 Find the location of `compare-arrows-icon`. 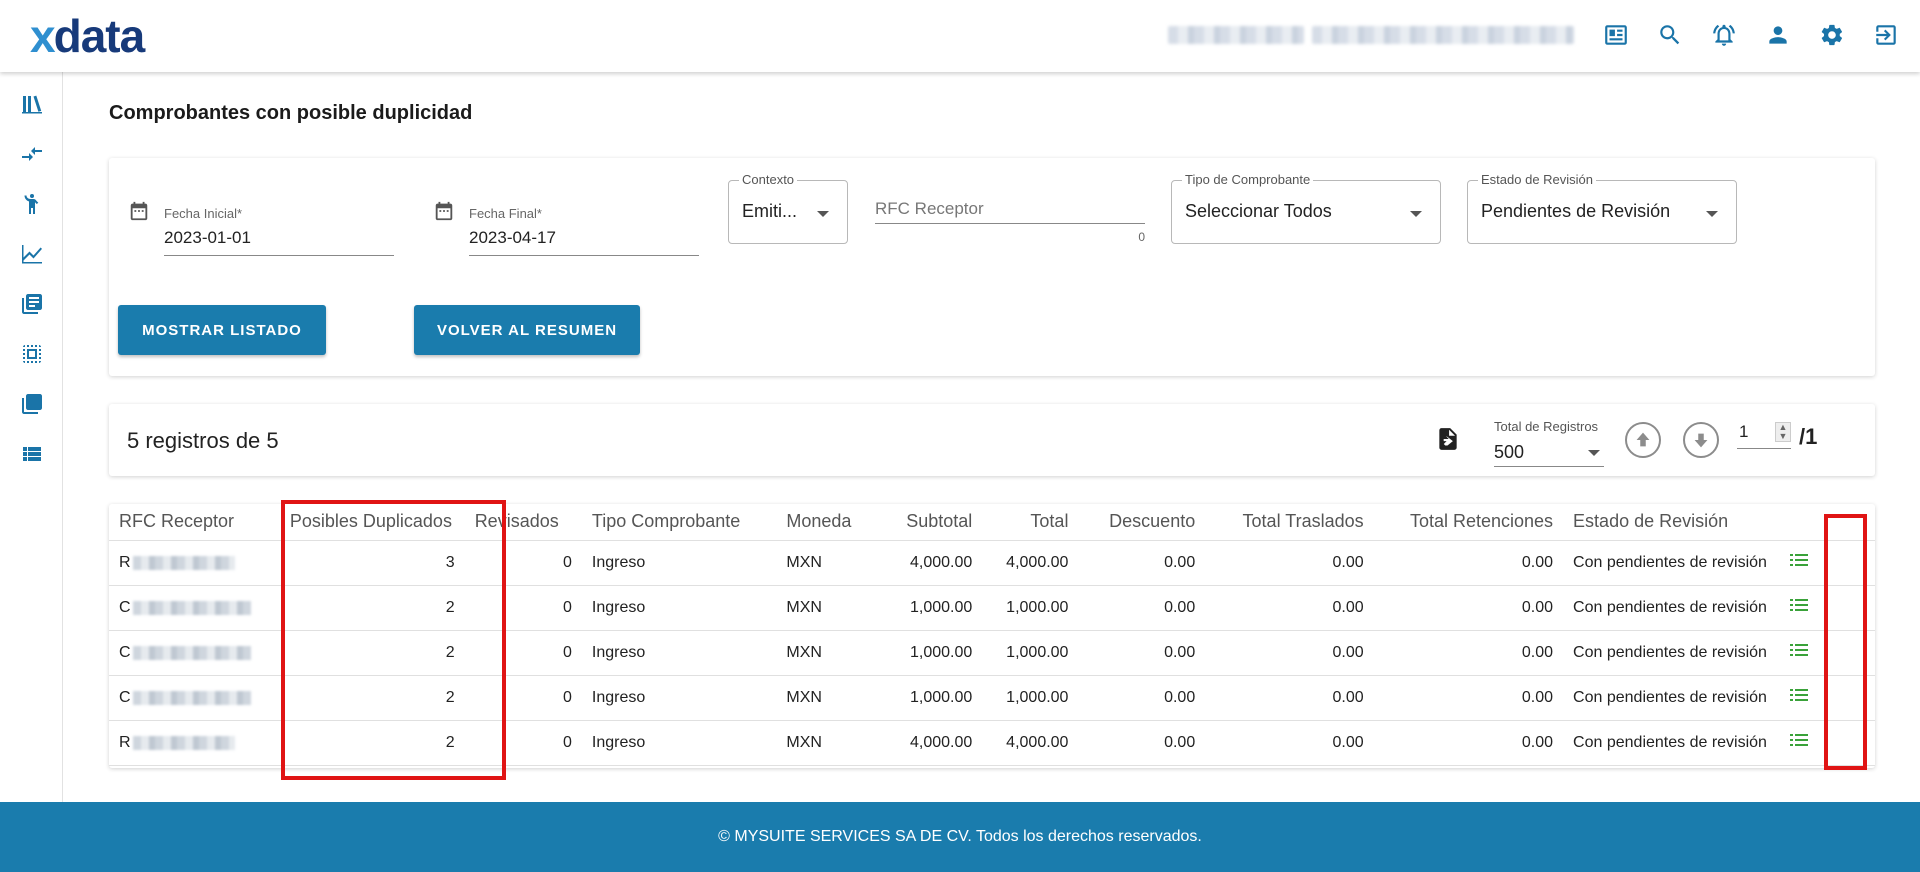

compare-arrows-icon is located at coordinates (32, 154).